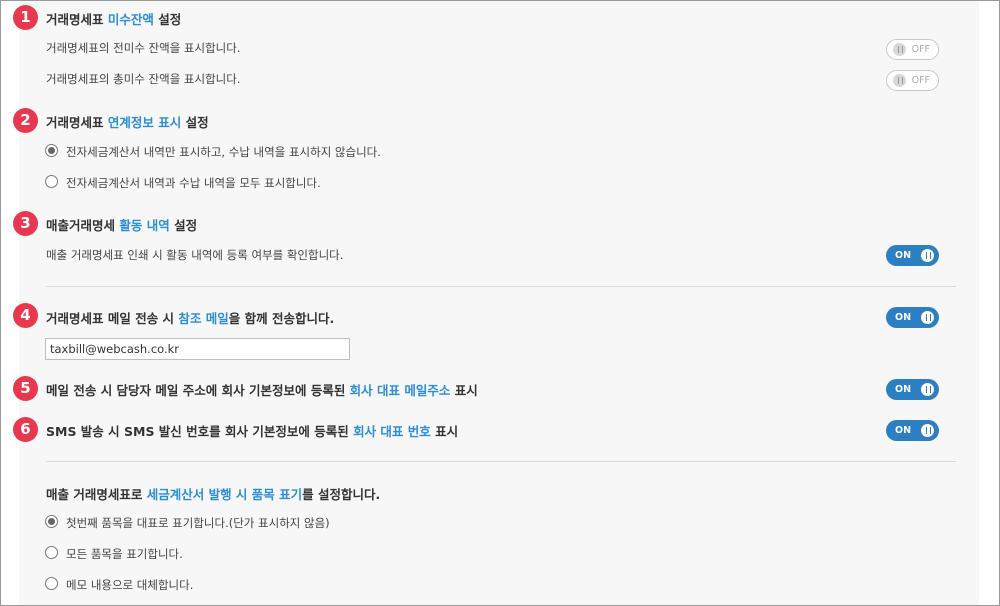 This screenshot has height=606, width=1000. I want to click on section-2-title: 거래명세표 연계정보 표시 설정, so click(127, 121).